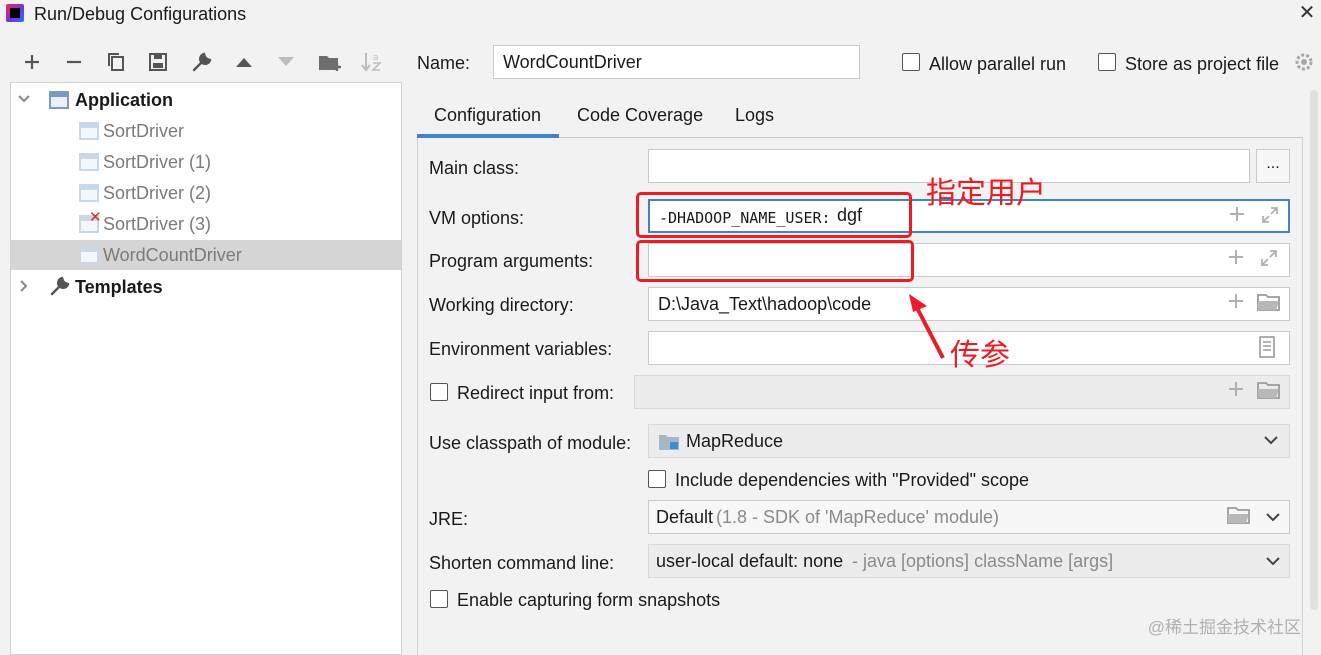  Describe the element at coordinates (521, 349) in the screenshot. I see `env-vars-label: Environment variables:` at that location.